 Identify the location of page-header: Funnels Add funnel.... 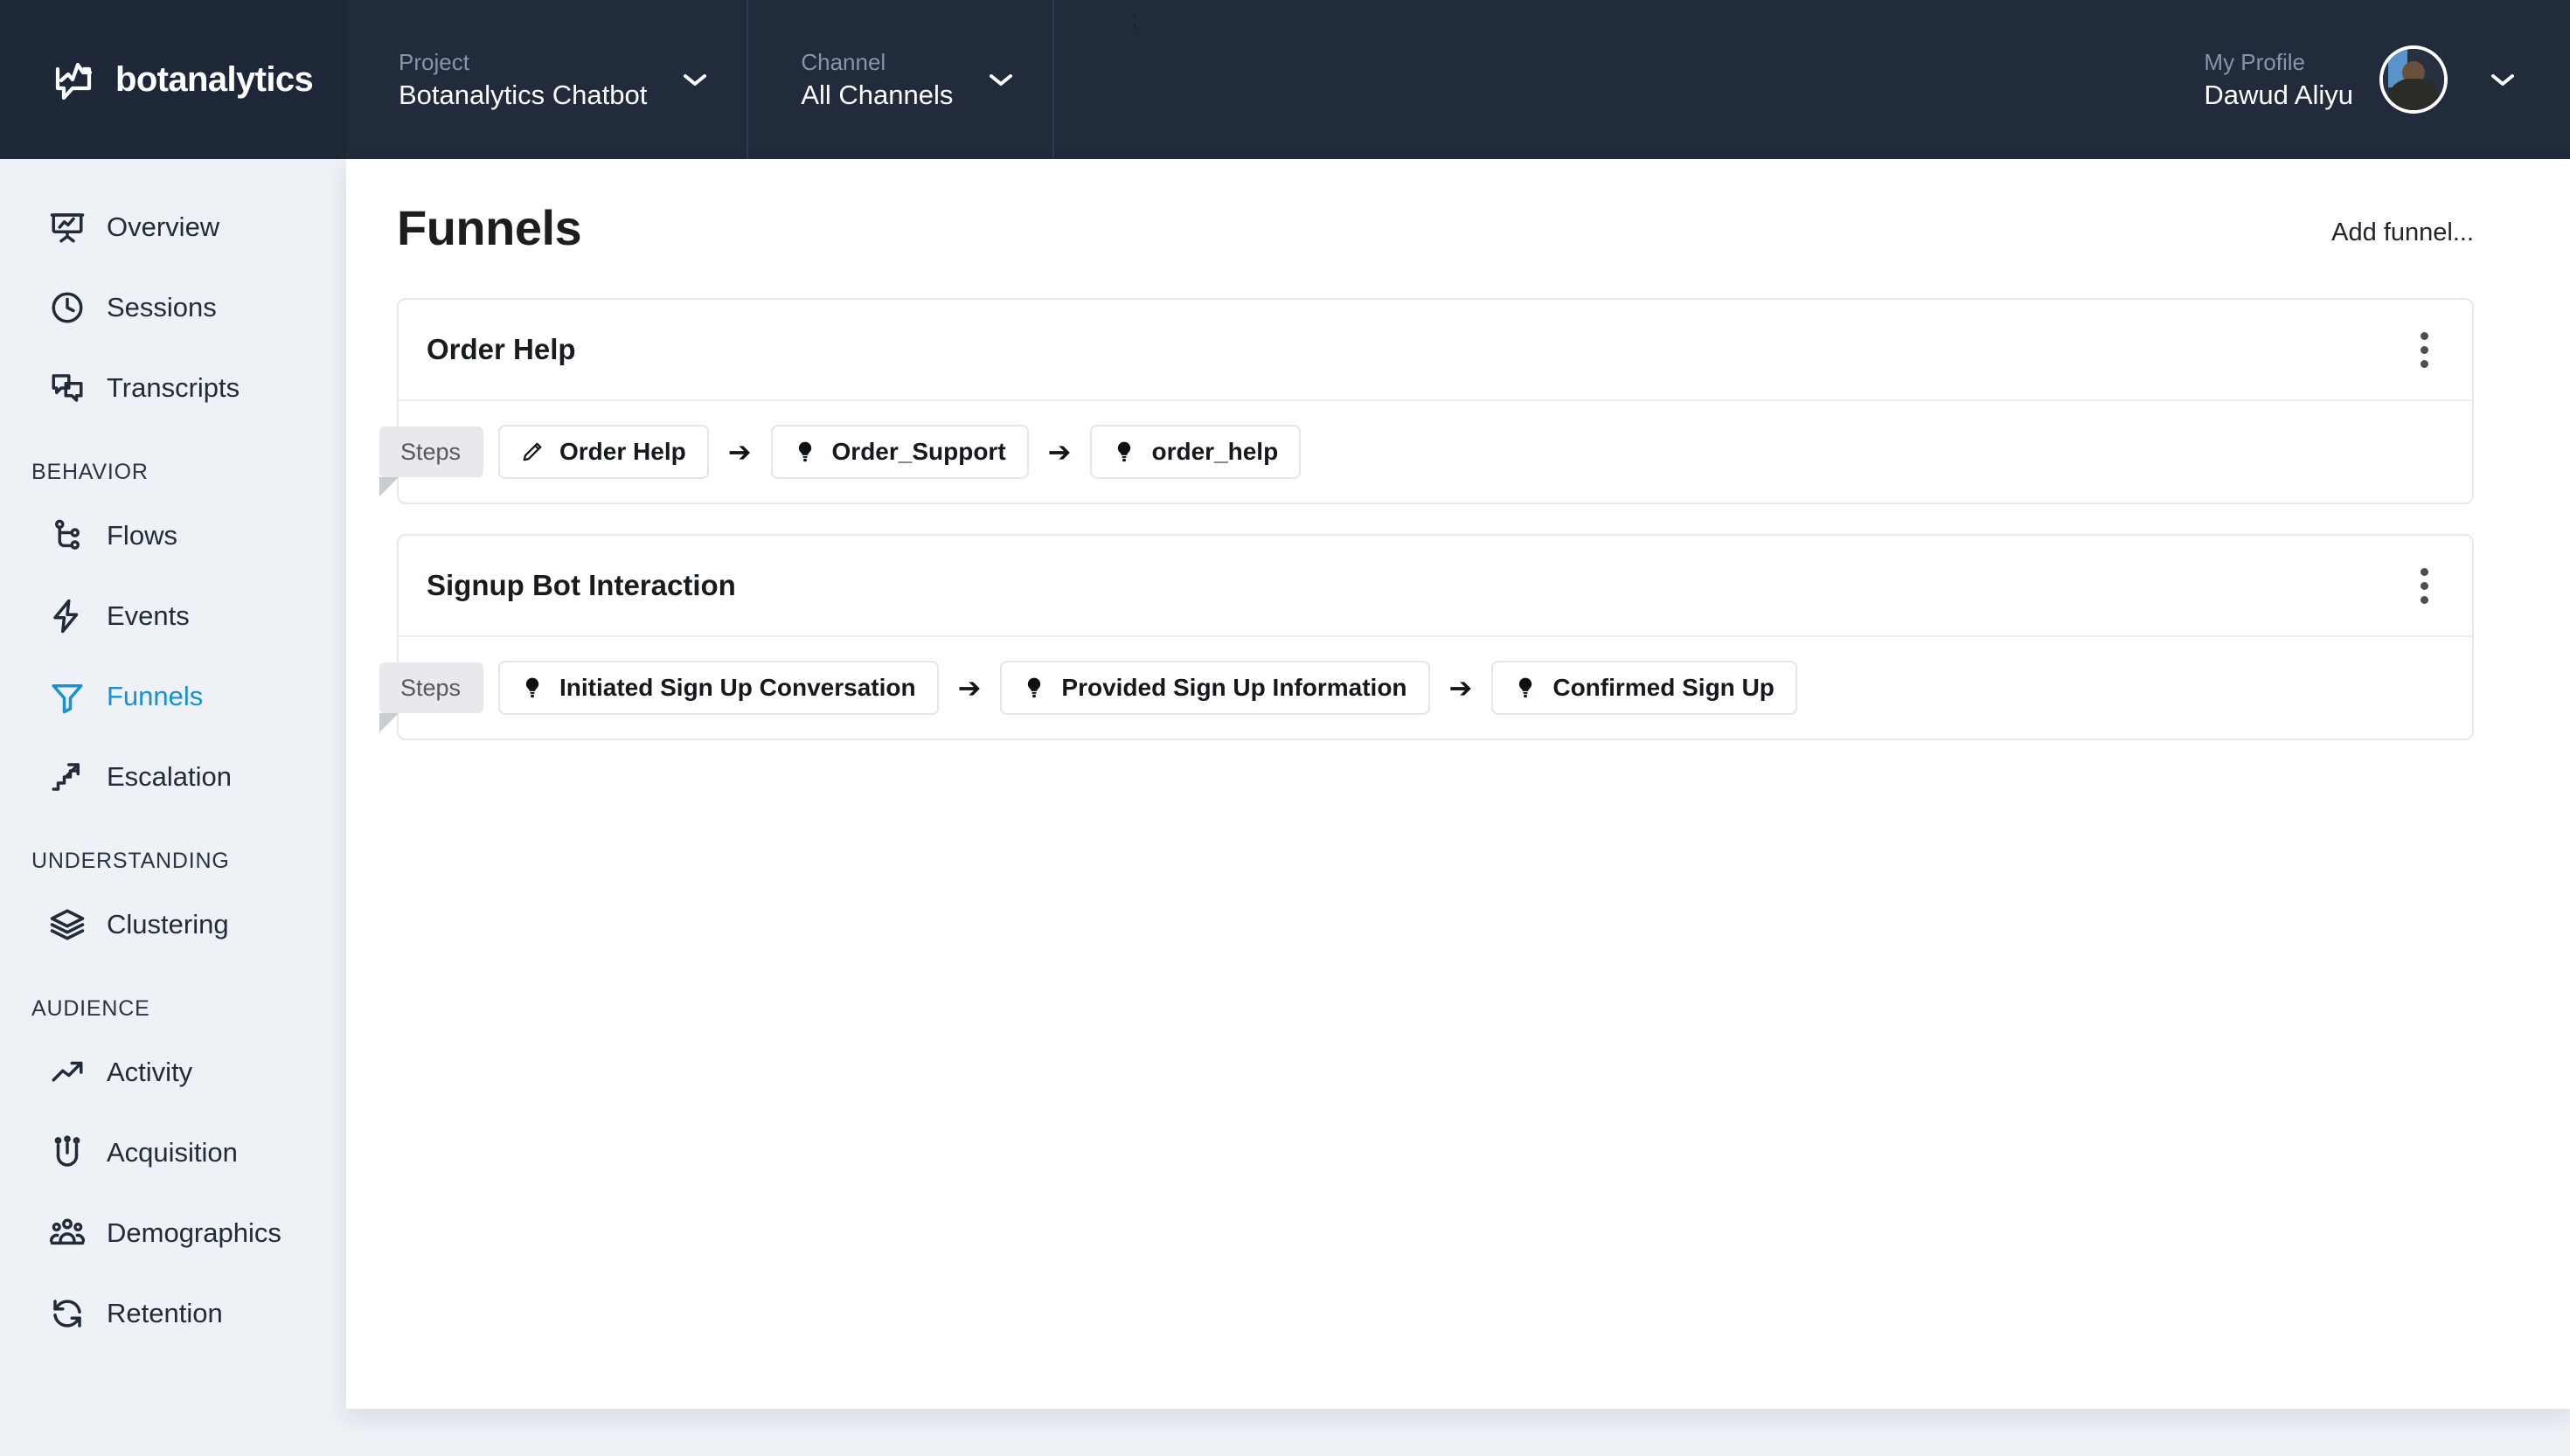
(1458, 207).